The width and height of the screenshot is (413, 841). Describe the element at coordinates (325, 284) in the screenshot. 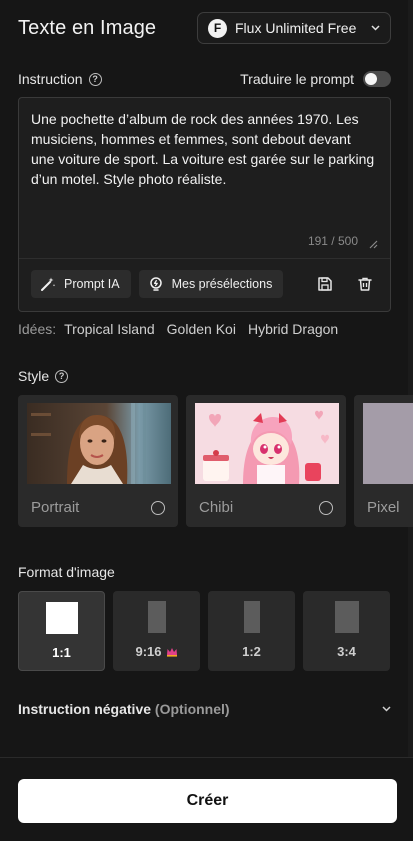

I see `save-icon` at that location.